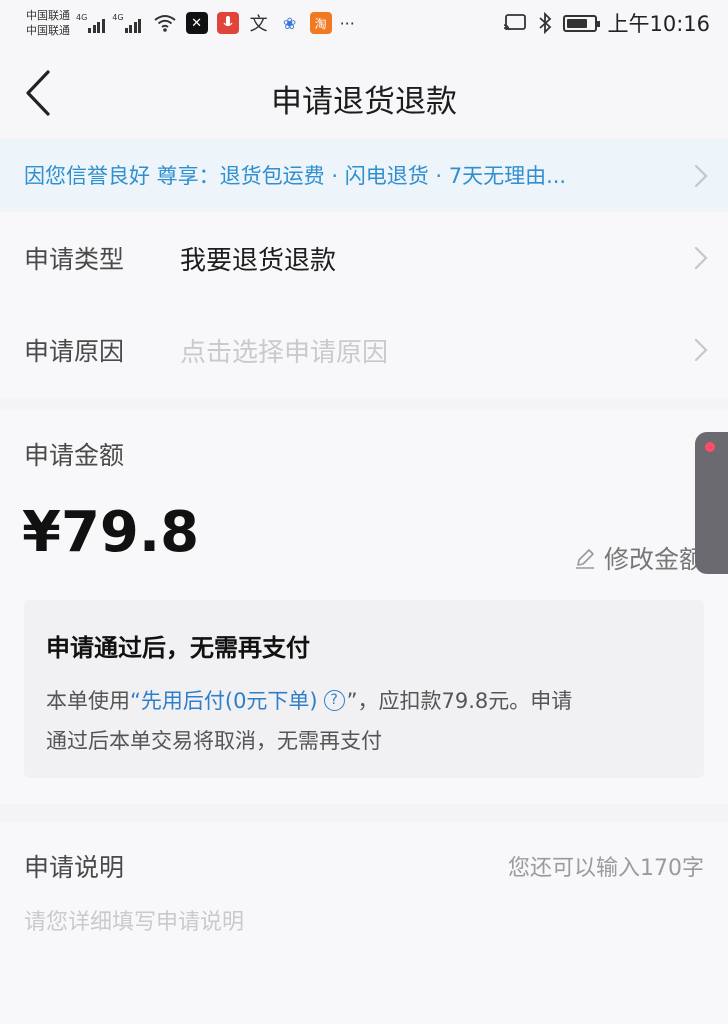 The height and width of the screenshot is (1024, 728). What do you see at coordinates (459, 701) in the screenshot?
I see `notice-body-suffix: ”，应扣款79.8元。申请` at bounding box center [459, 701].